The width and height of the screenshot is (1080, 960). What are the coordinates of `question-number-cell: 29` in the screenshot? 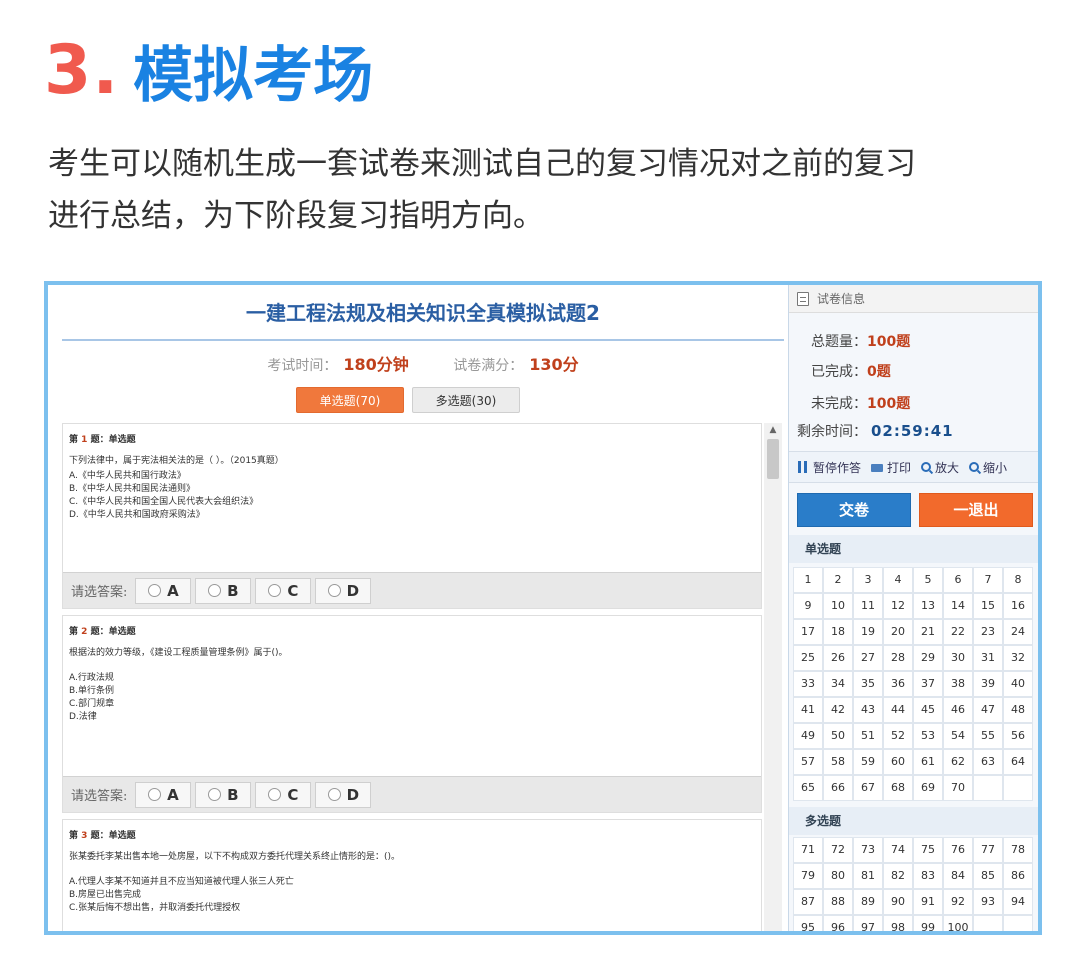 It's located at (928, 658).